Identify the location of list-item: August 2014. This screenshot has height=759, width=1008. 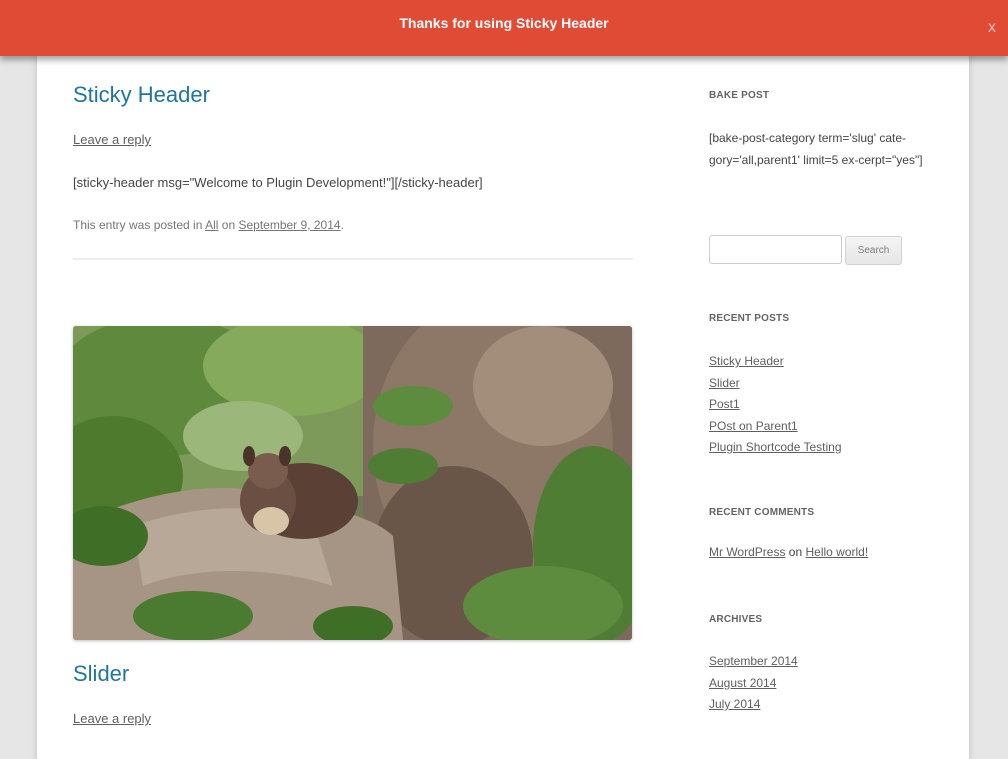
(753, 684).